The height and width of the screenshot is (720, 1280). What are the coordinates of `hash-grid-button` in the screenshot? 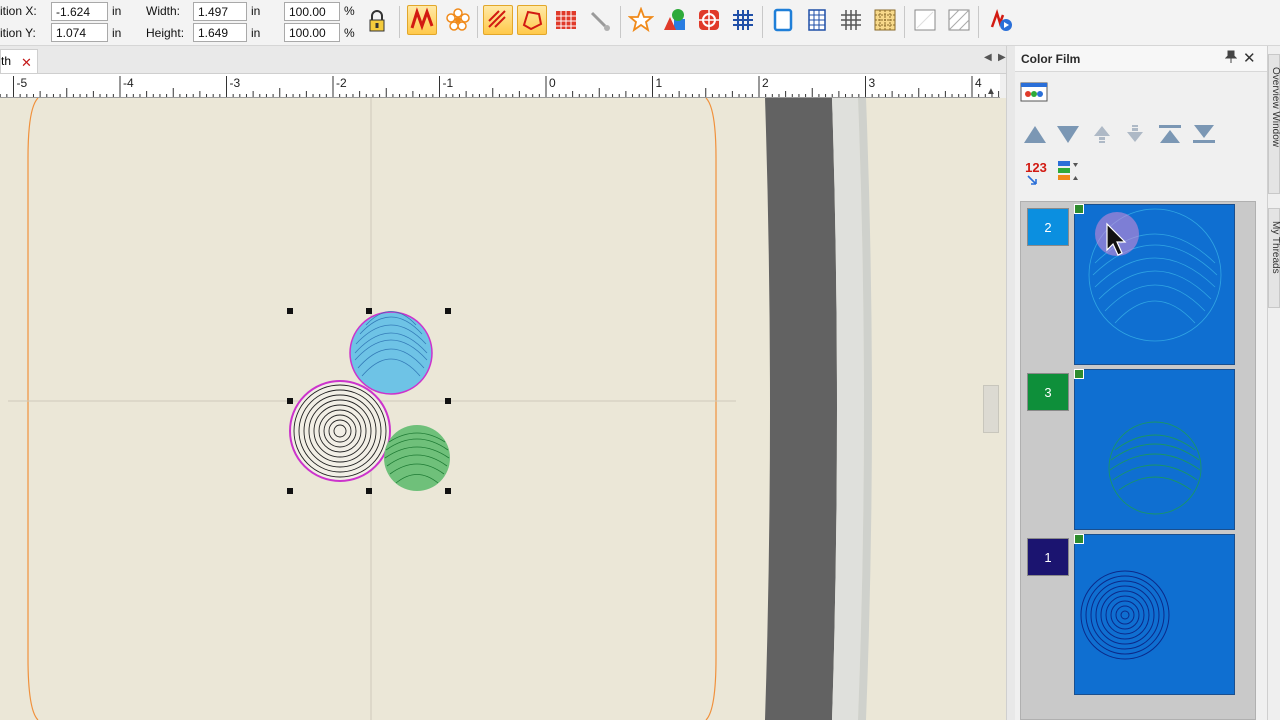 It's located at (851, 20).